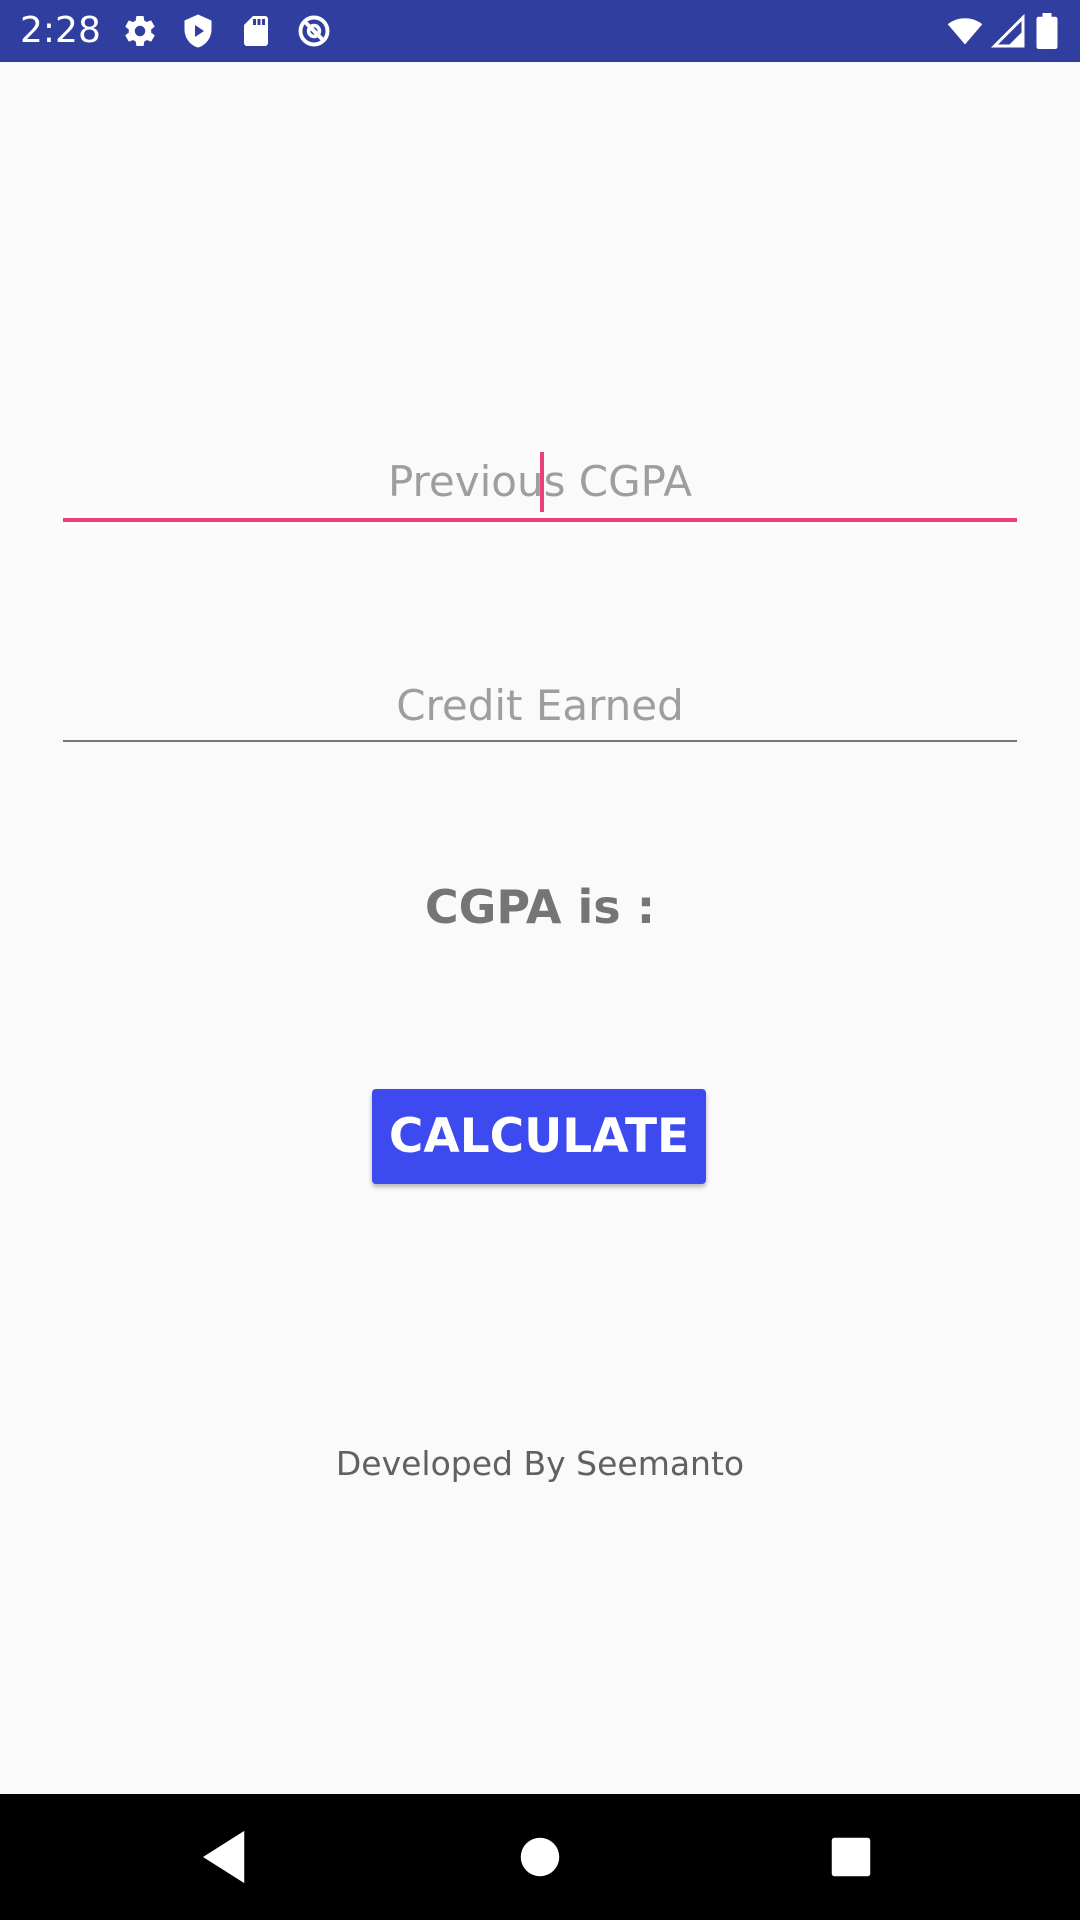  I want to click on status-bar: 2:28, so click(540, 31).